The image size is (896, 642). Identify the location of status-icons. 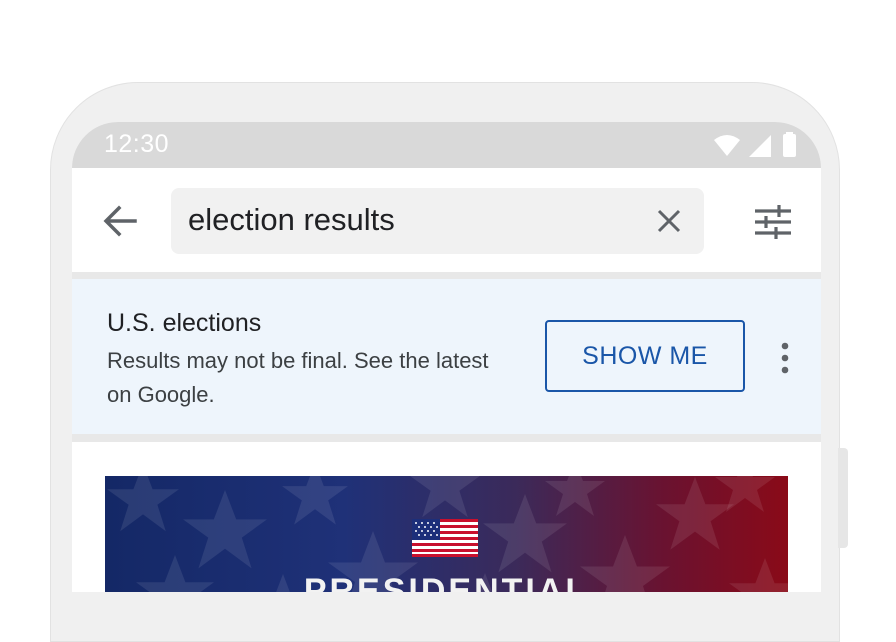
(755, 144).